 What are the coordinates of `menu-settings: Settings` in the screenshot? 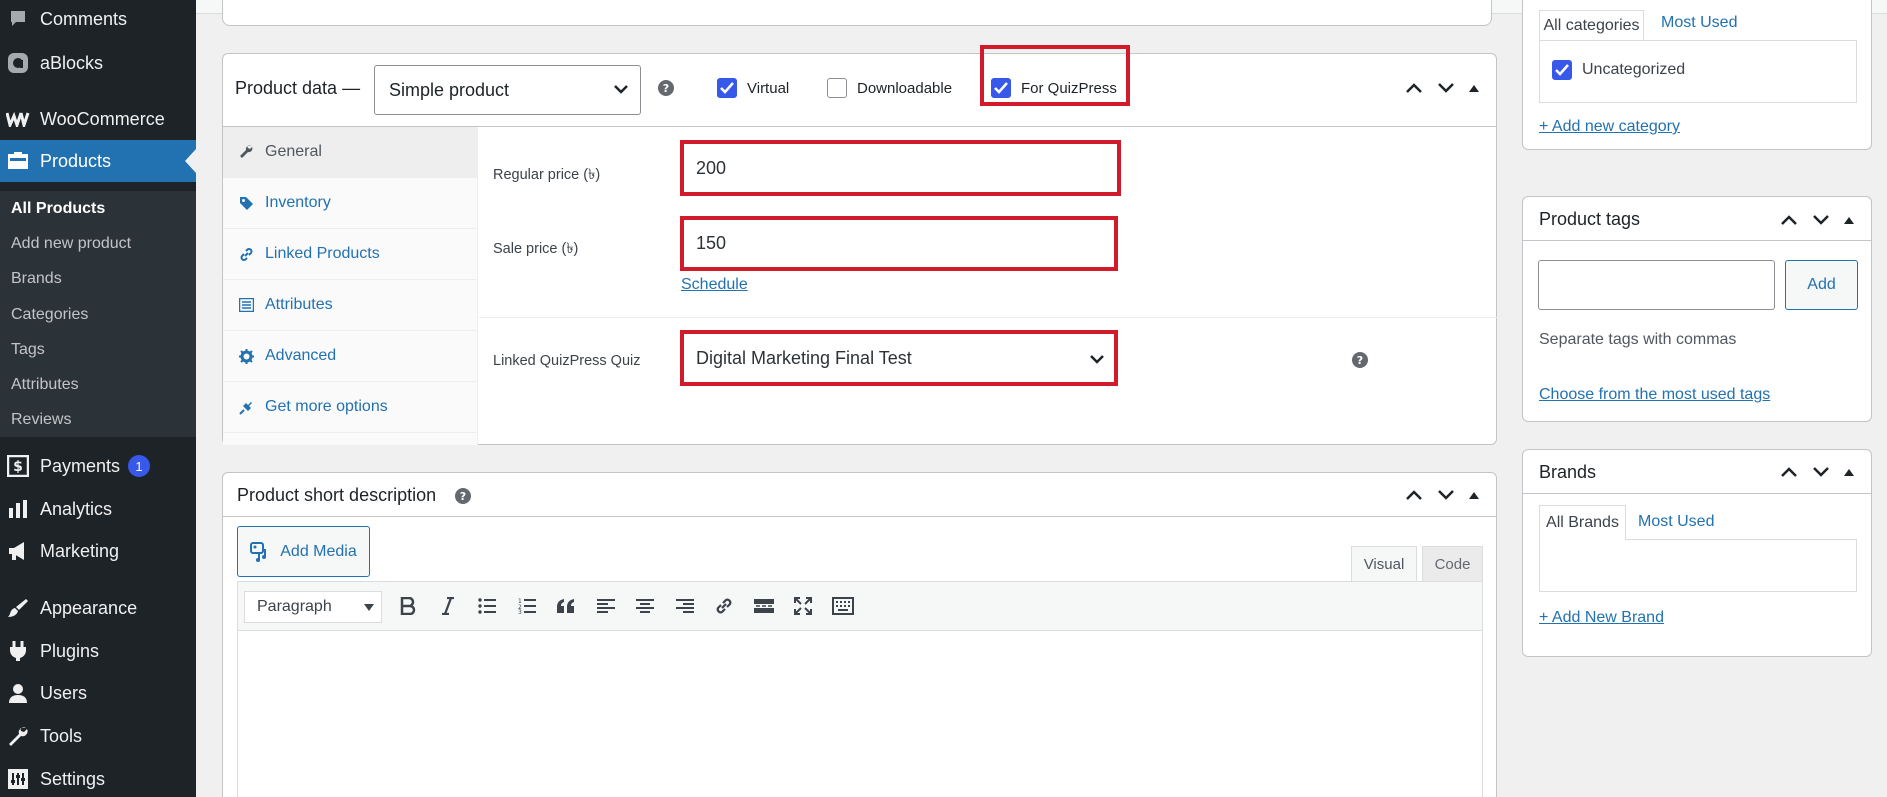 It's located at (98, 777).